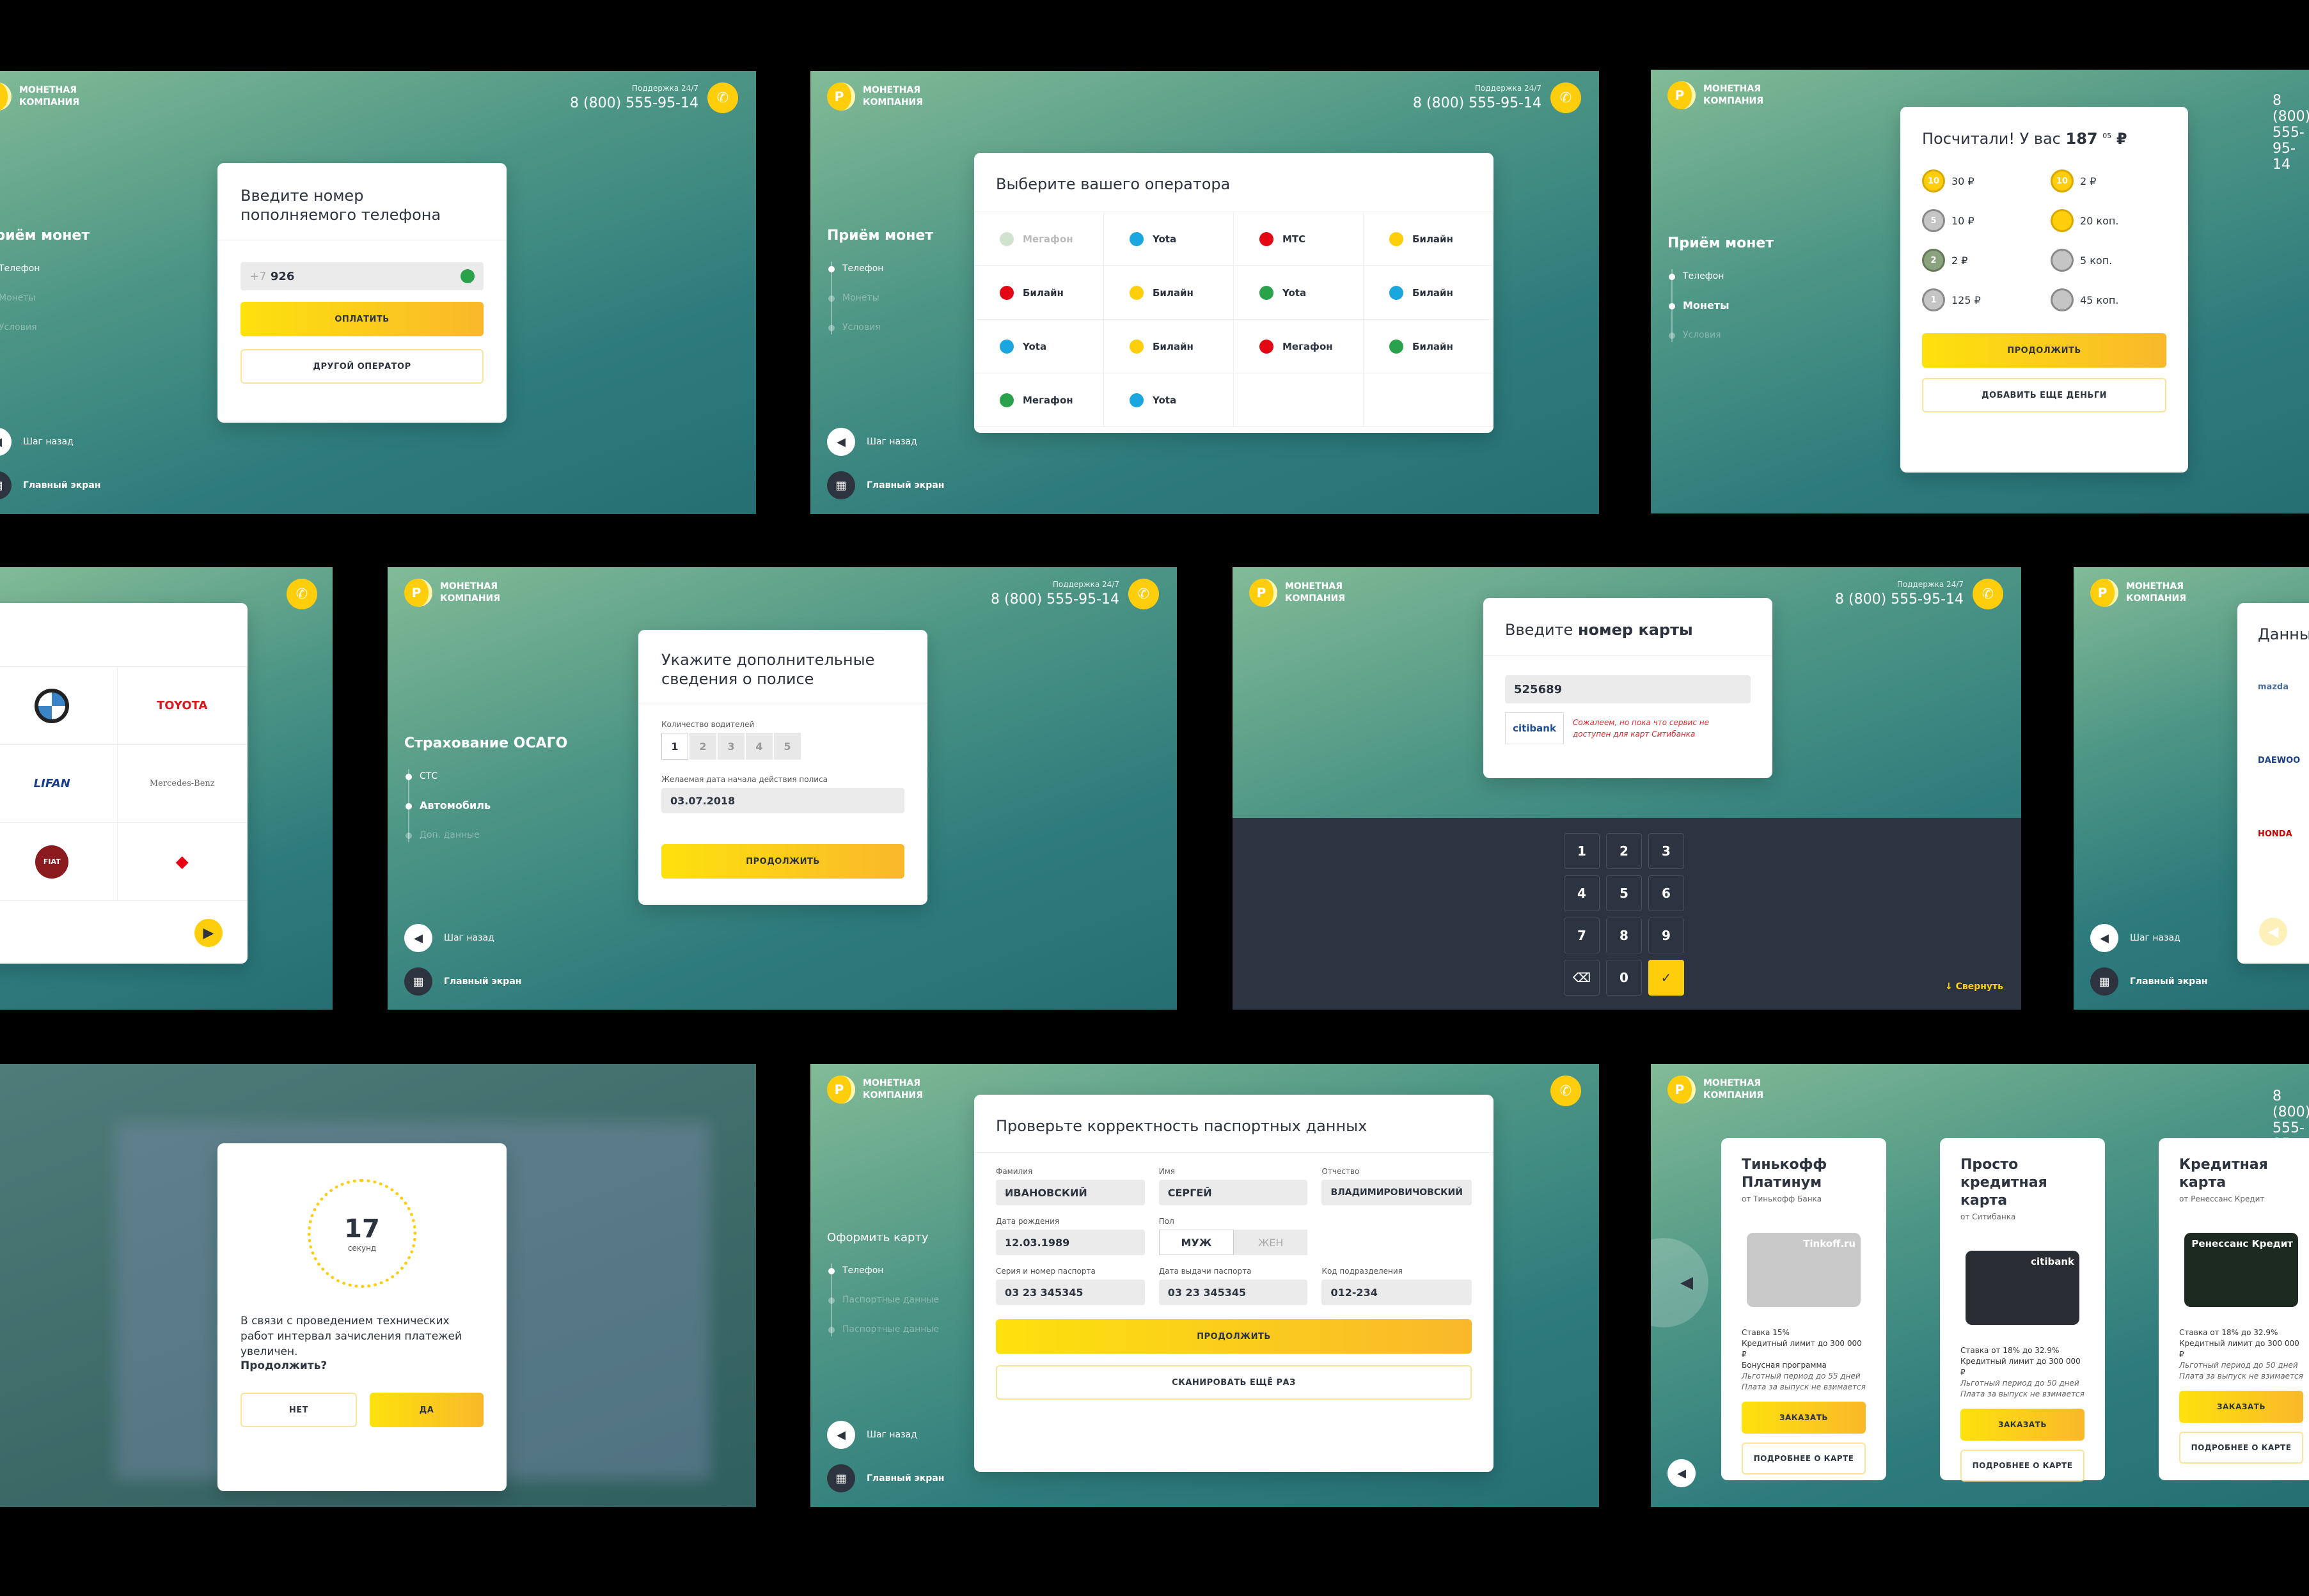  Describe the element at coordinates (2283, 760) in the screenshot. I see `daewoo-logo: DAEWOO` at that location.